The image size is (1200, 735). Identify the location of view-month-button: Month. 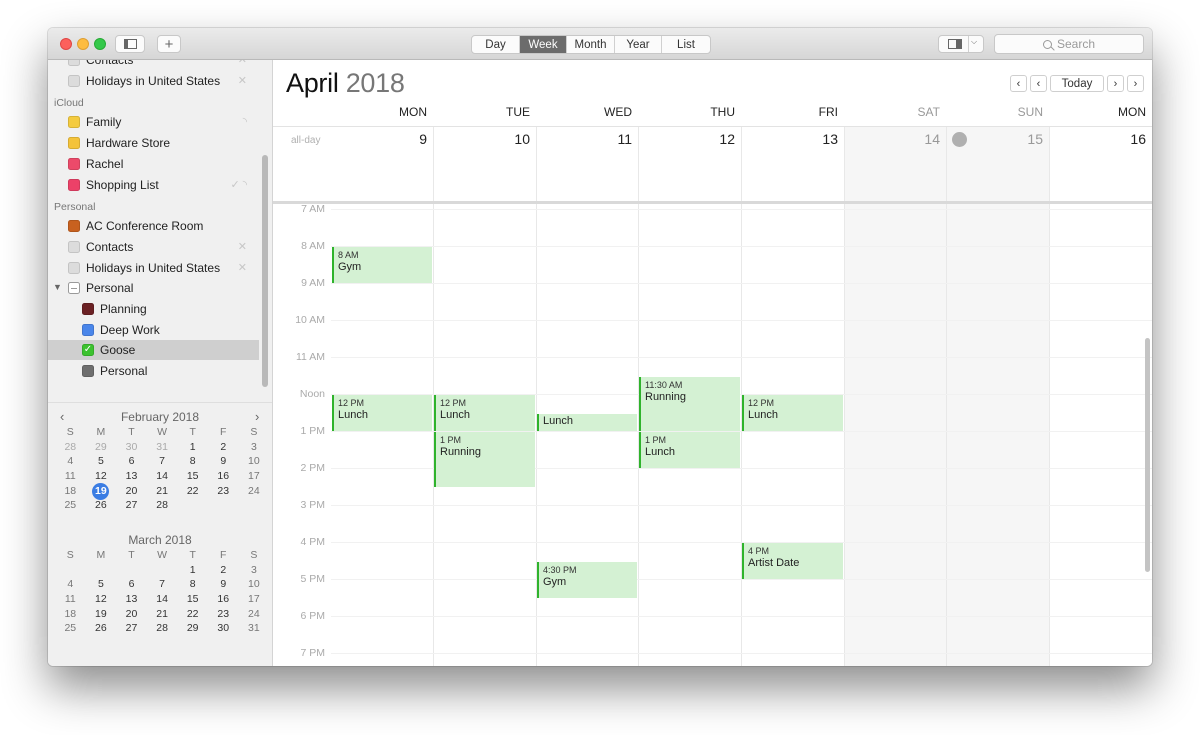
(591, 44).